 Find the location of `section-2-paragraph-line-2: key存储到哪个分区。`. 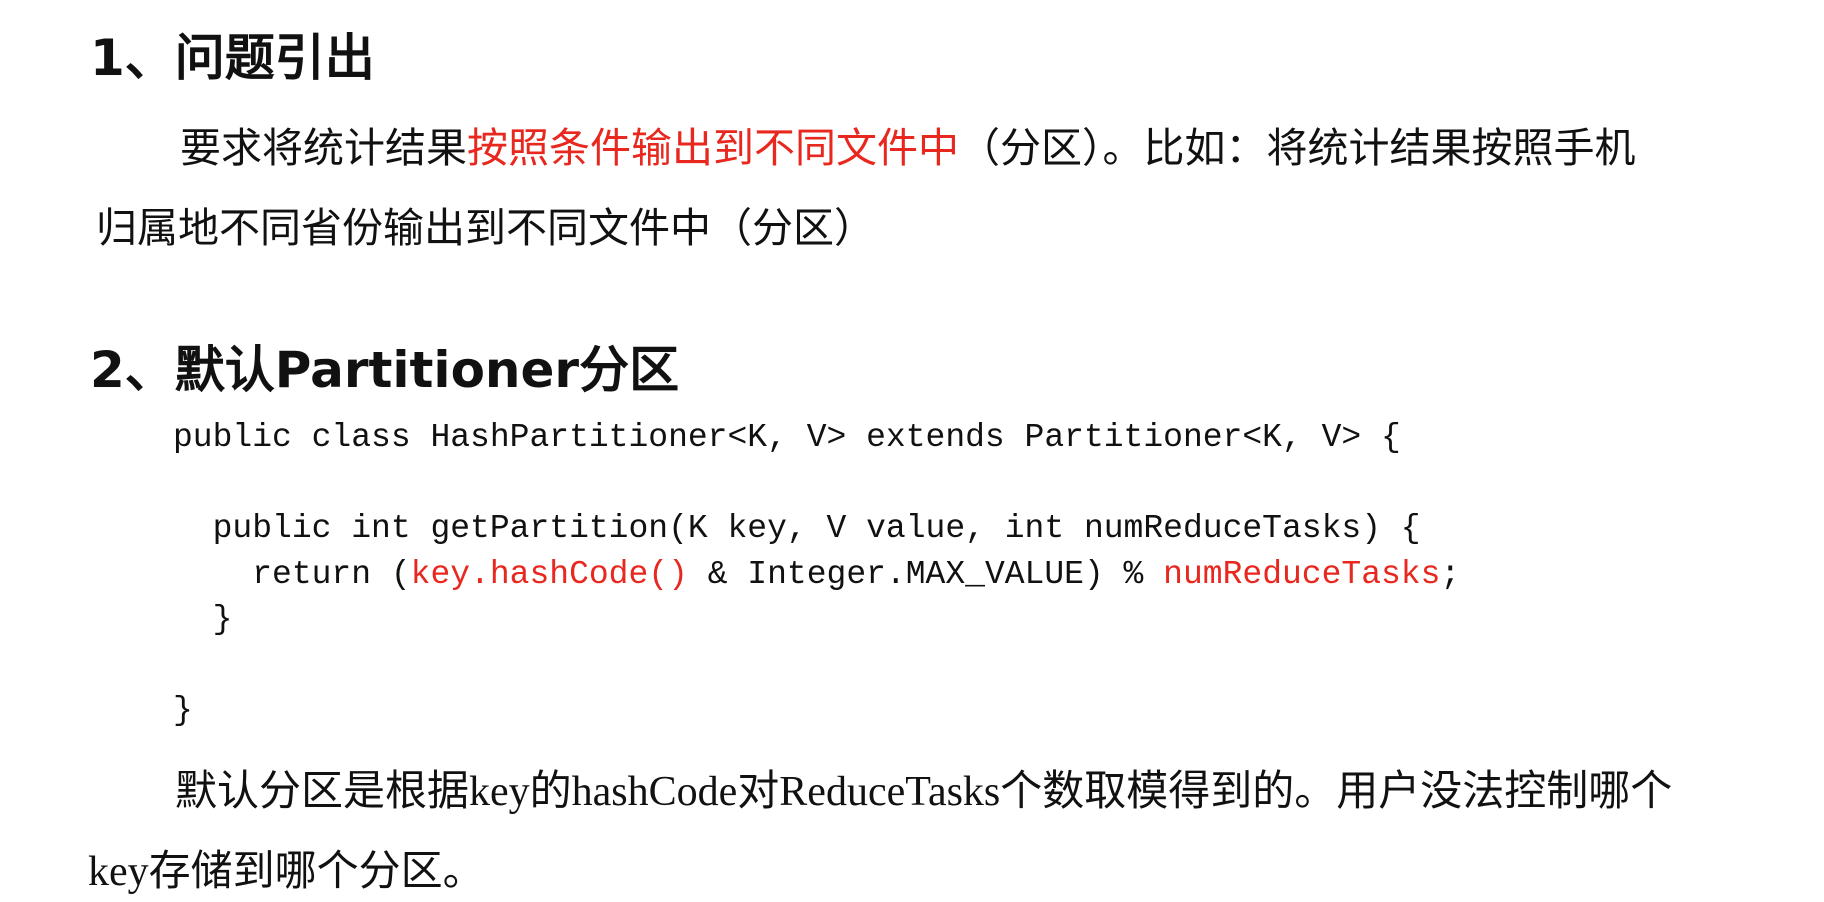

section-2-paragraph-line-2: key存储到哪个分区。 is located at coordinates (286, 872).